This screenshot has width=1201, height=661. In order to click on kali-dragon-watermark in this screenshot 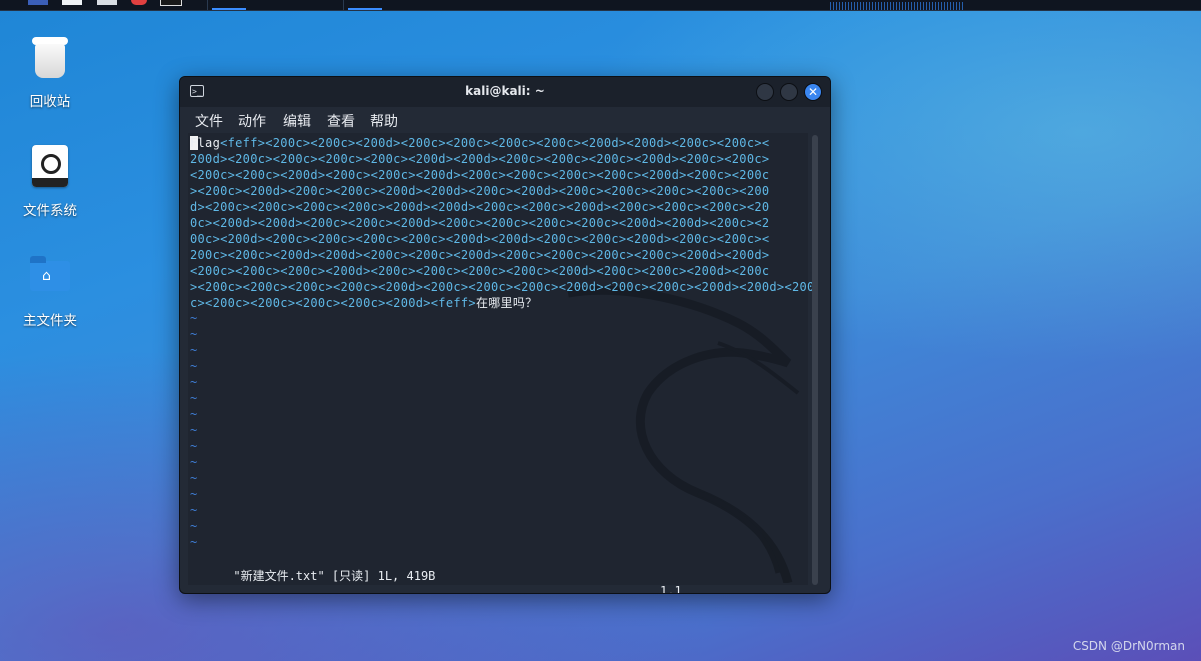, I will do `click(683, 434)`.